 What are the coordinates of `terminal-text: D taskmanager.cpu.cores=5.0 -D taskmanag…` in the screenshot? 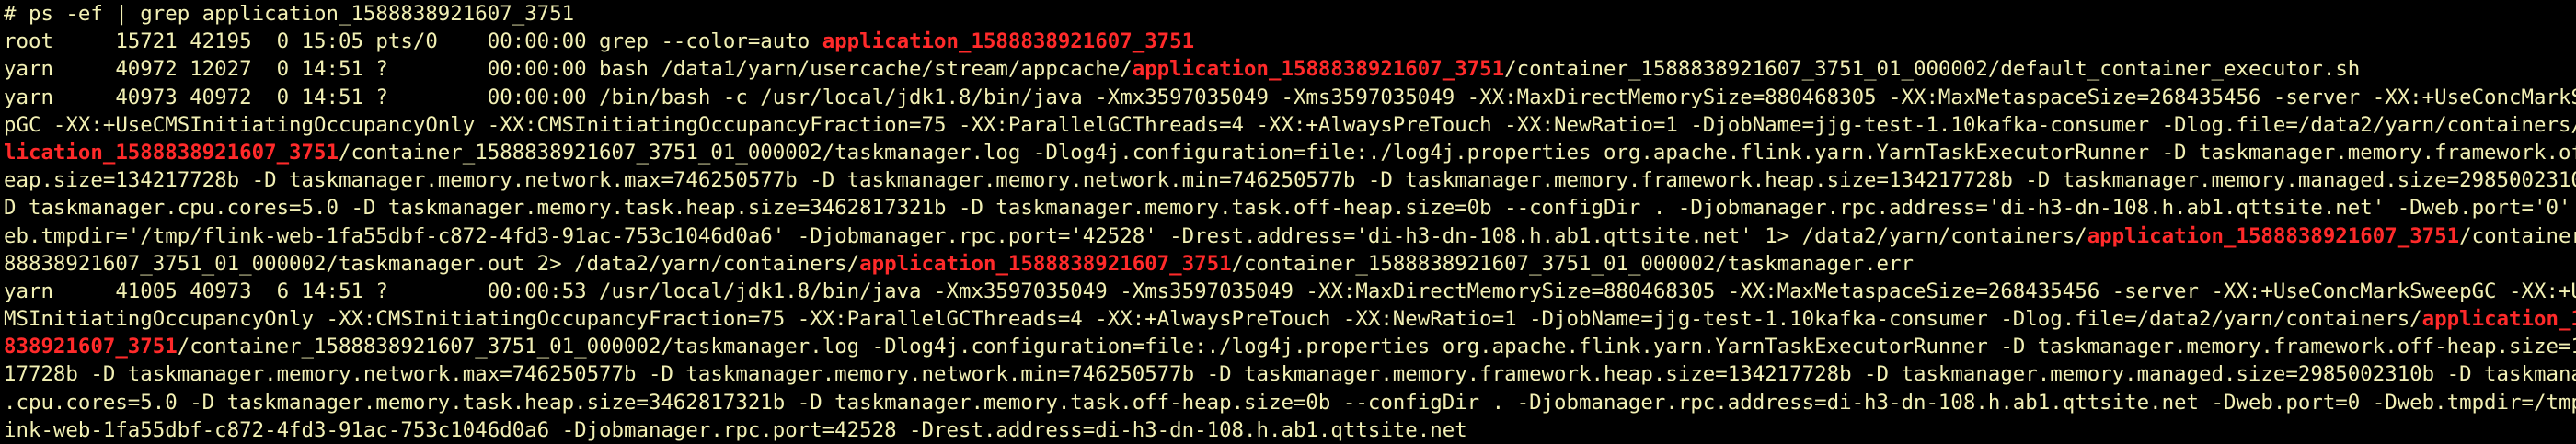 It's located at (1290, 209).